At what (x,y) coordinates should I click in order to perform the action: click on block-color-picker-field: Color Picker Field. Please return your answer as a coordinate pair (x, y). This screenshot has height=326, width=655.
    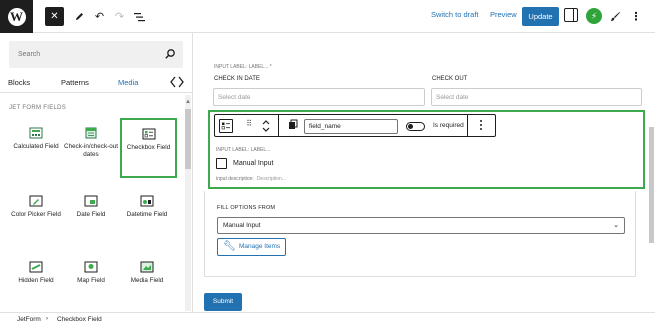
    Looking at the image, I should click on (36, 224).